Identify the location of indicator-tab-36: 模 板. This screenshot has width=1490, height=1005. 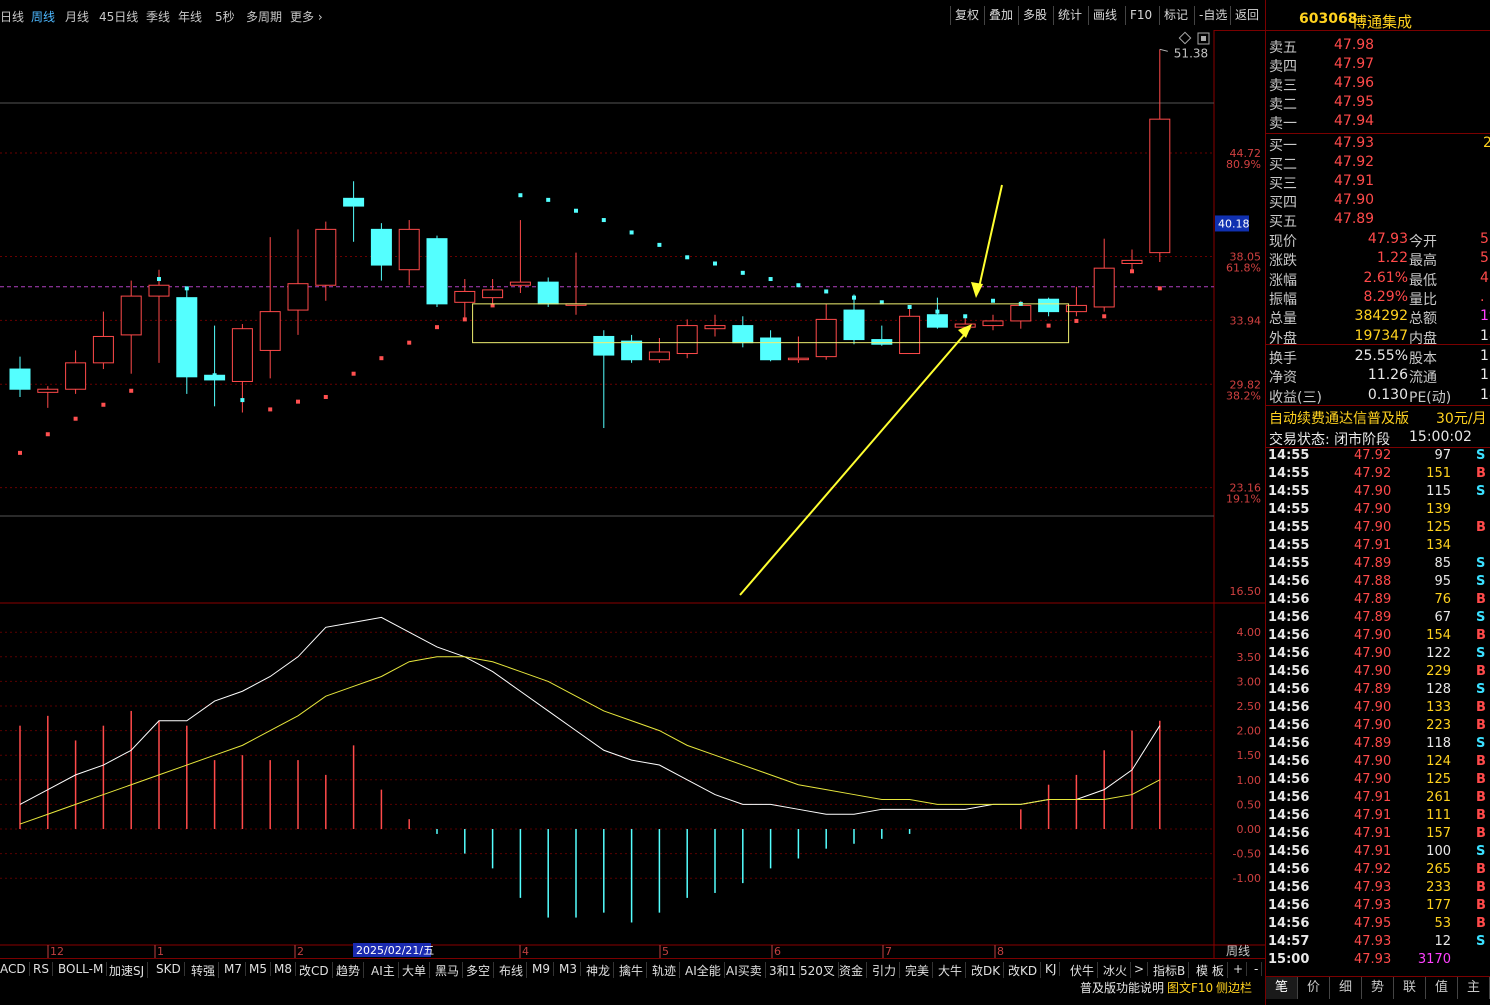
(1212, 970).